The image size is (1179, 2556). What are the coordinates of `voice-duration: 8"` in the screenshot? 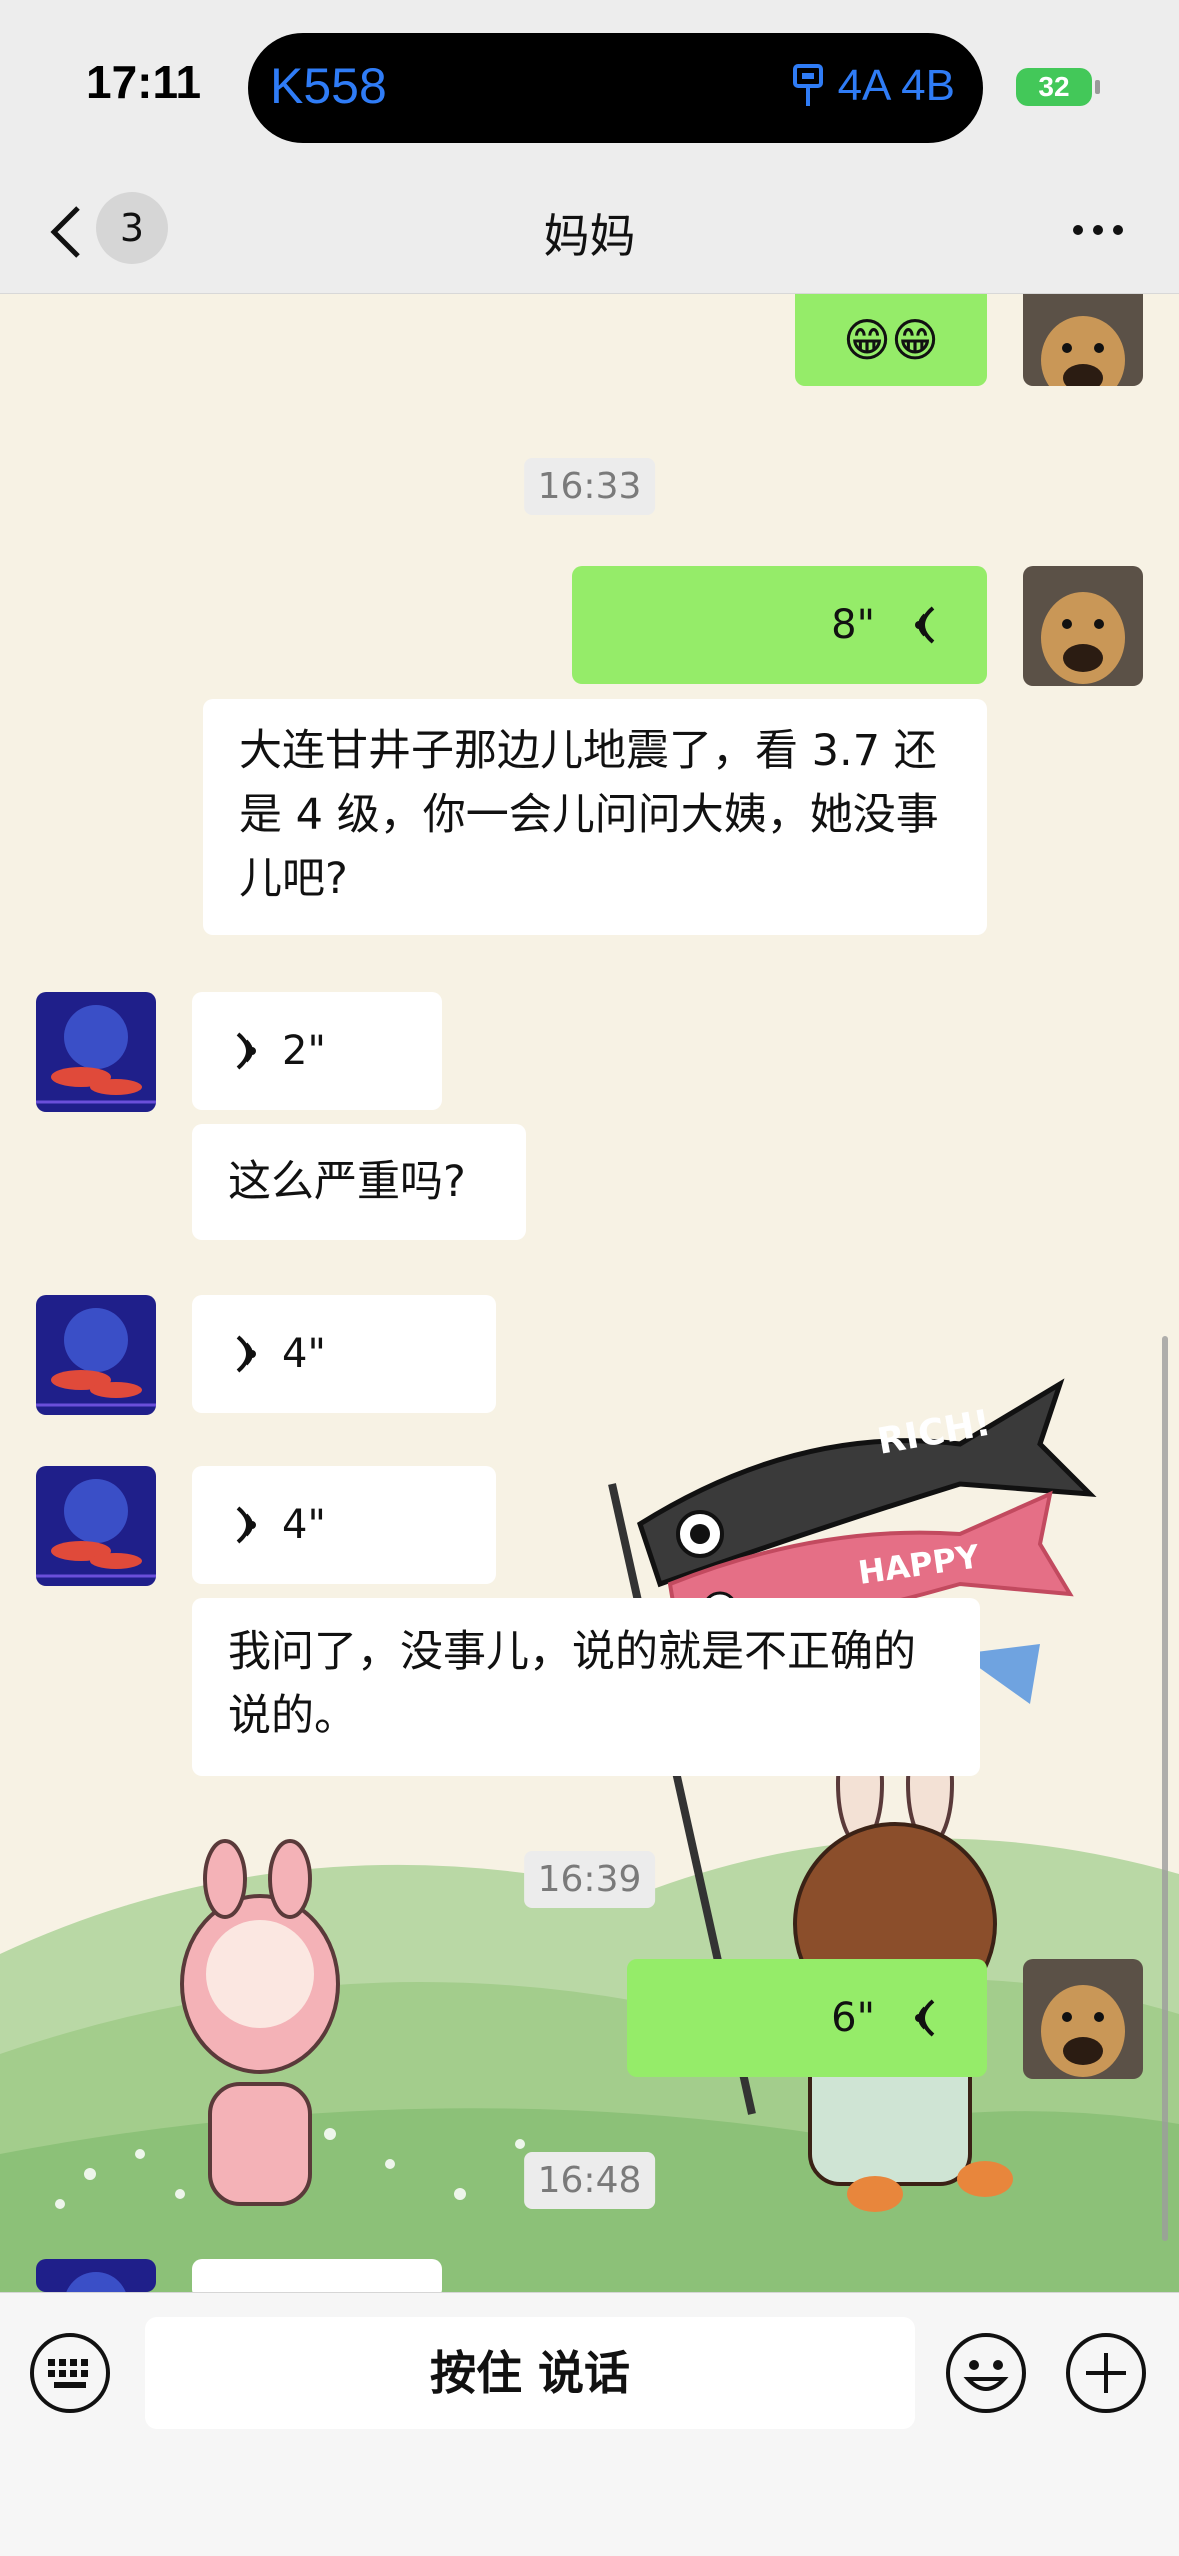 It's located at (853, 625).